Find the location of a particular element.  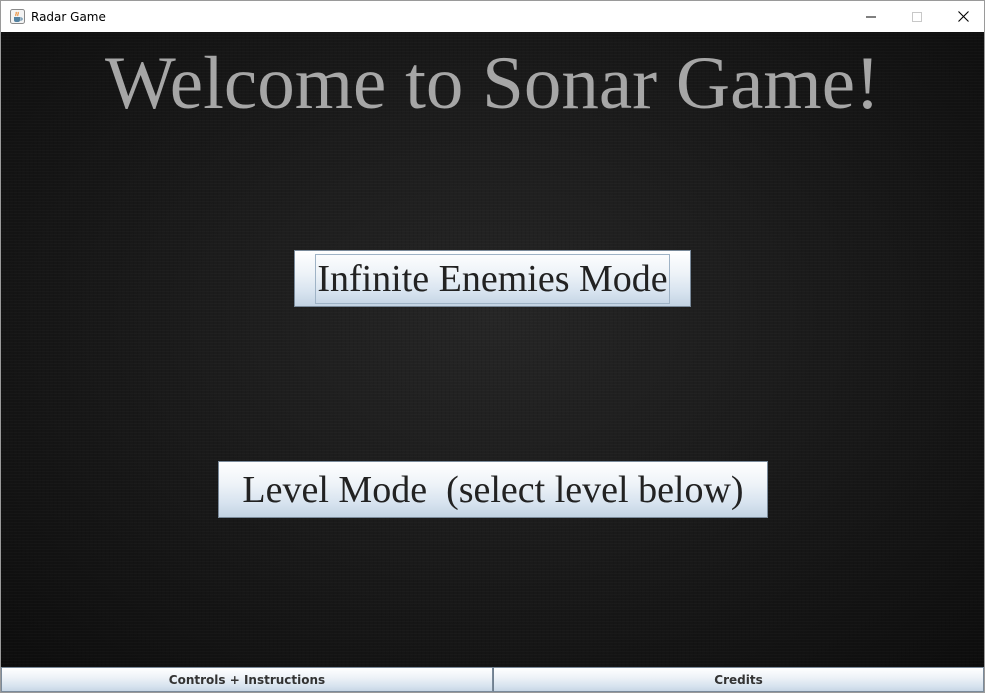

focus-ring: Infinite Enemies Mode is located at coordinates (492, 278).